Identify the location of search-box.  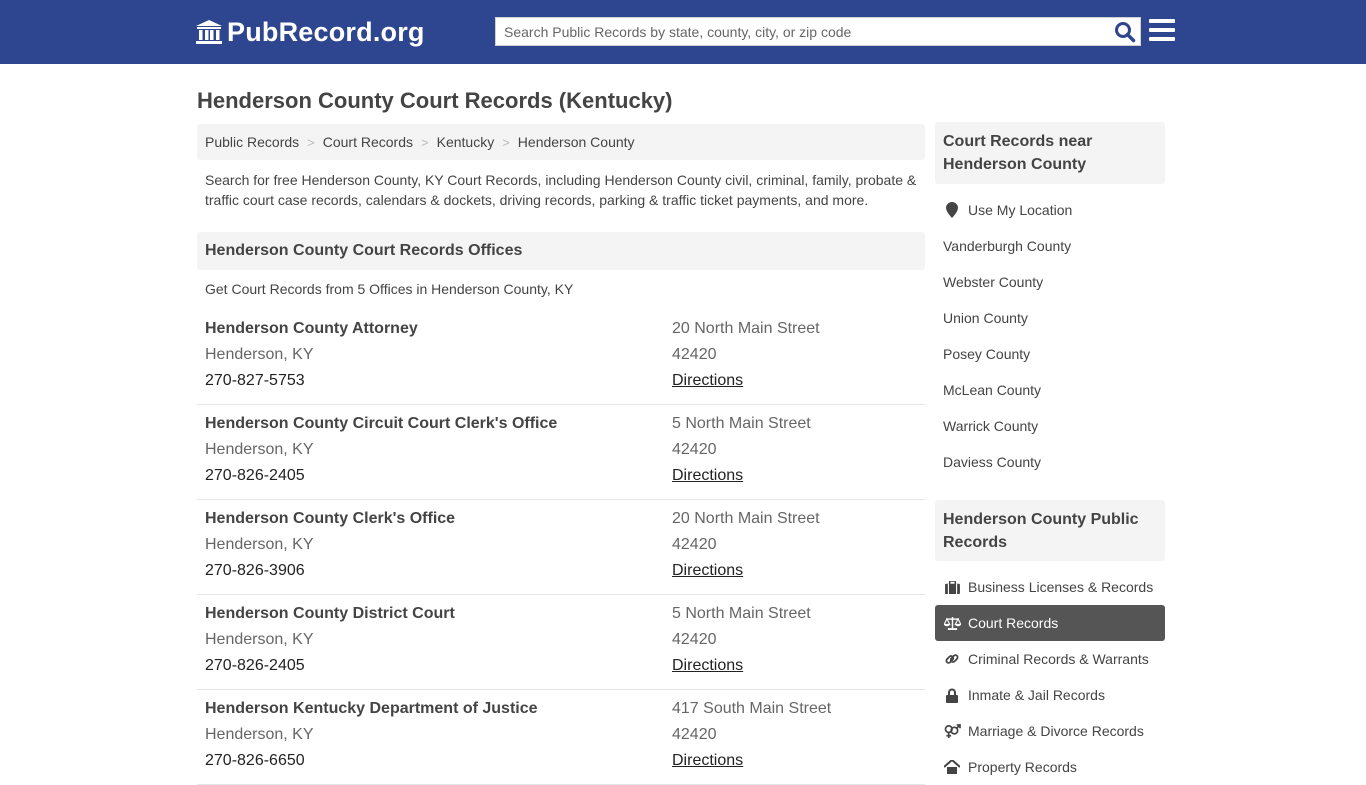
(818, 31).